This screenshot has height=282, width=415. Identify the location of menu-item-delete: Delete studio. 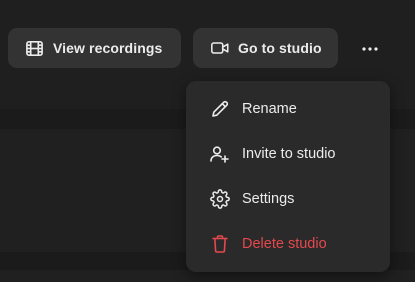
(288, 244).